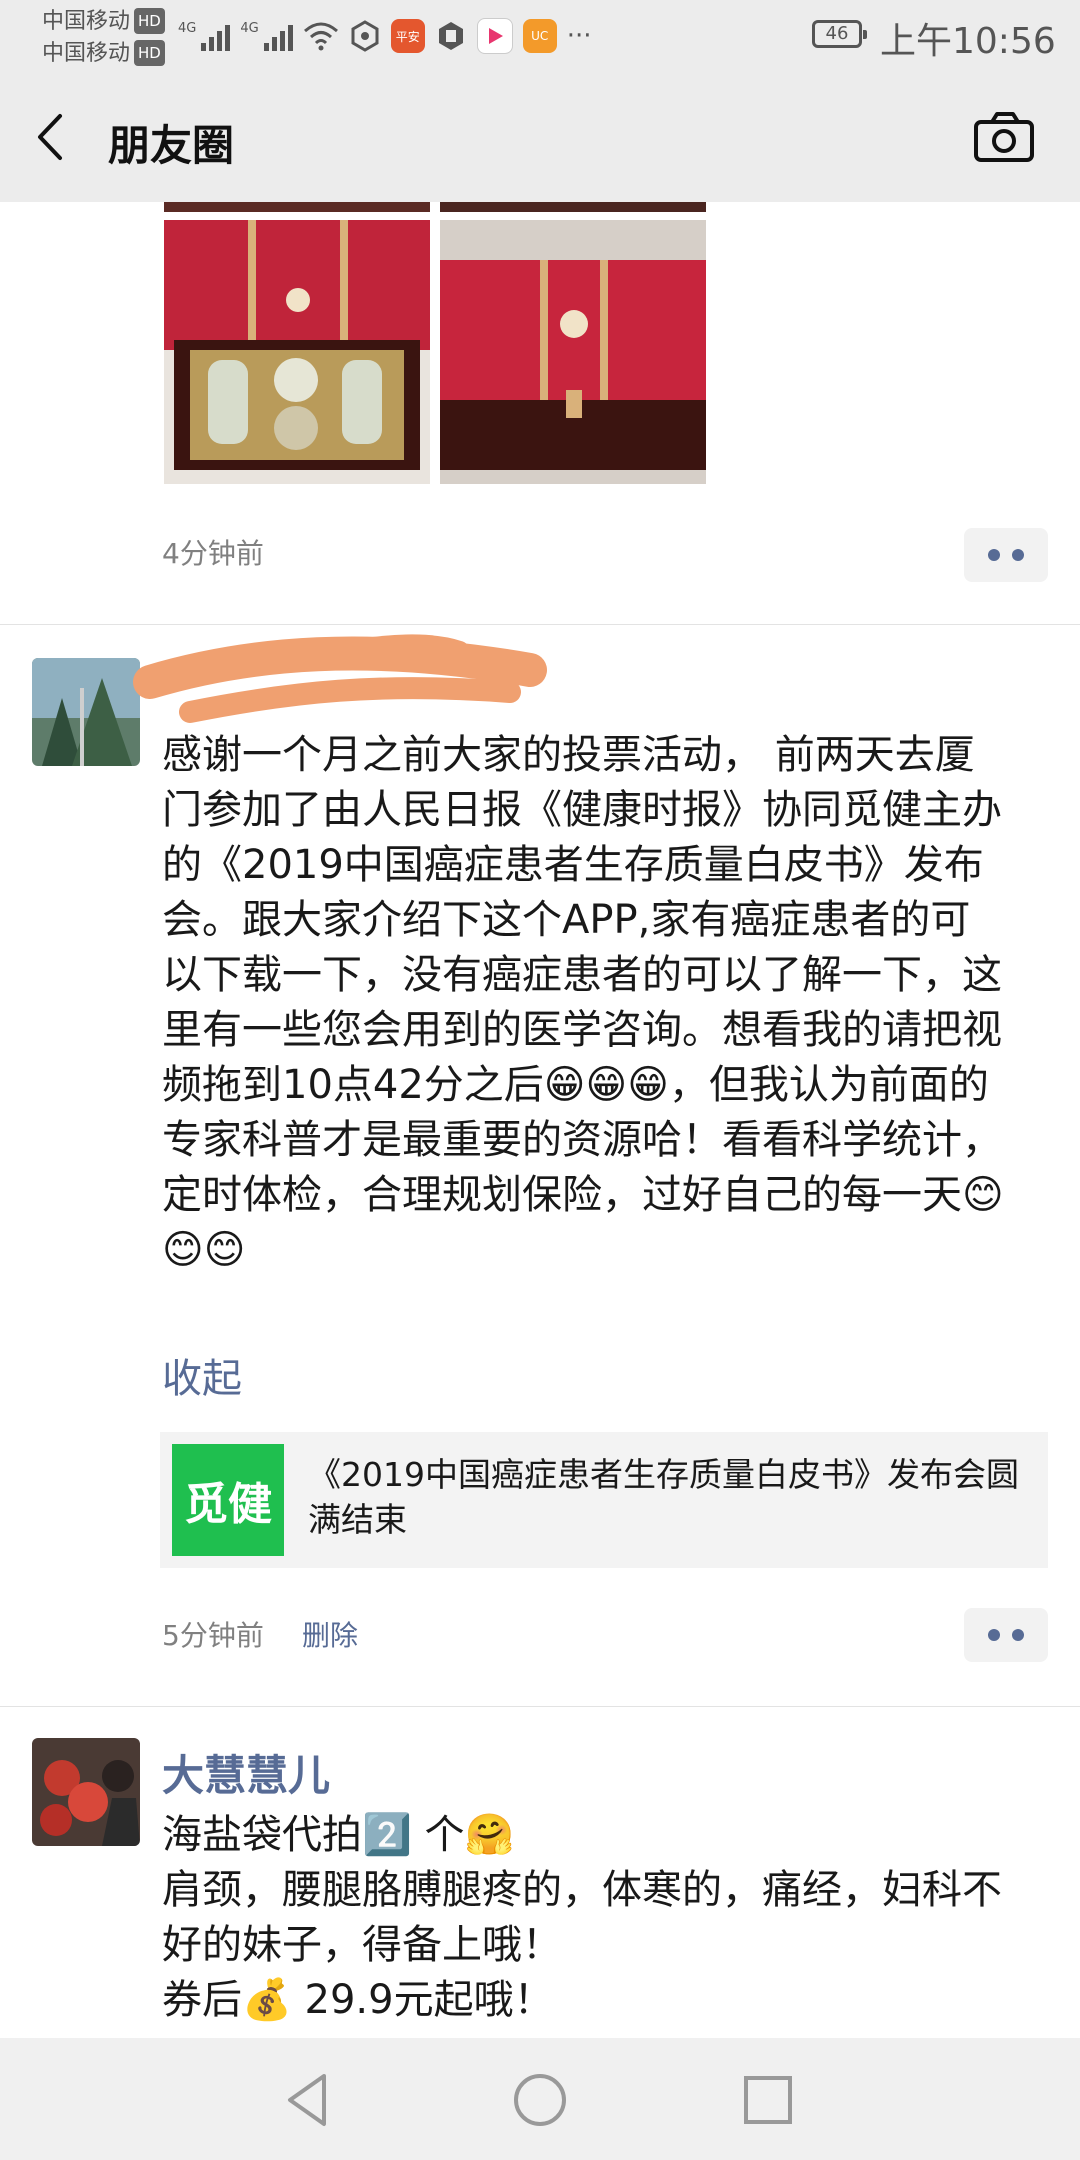 Image resolution: width=1080 pixels, height=2160 pixels. I want to click on nav-home-button, so click(540, 2100).